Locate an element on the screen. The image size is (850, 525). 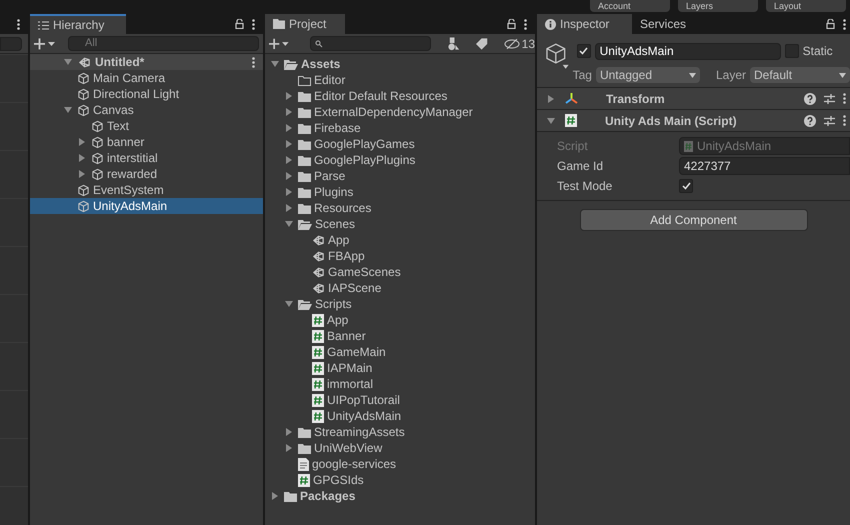
project-item: ExternalDependencyManager is located at coordinates (400, 112).